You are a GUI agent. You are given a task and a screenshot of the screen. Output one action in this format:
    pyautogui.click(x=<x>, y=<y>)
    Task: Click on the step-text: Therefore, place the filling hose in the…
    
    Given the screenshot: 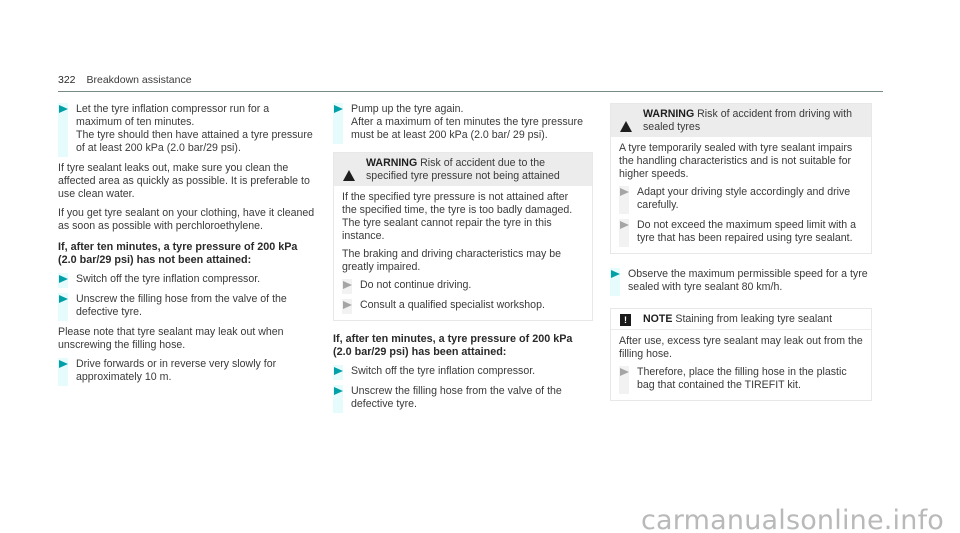 What is the action you would take?
    pyautogui.click(x=742, y=378)
    